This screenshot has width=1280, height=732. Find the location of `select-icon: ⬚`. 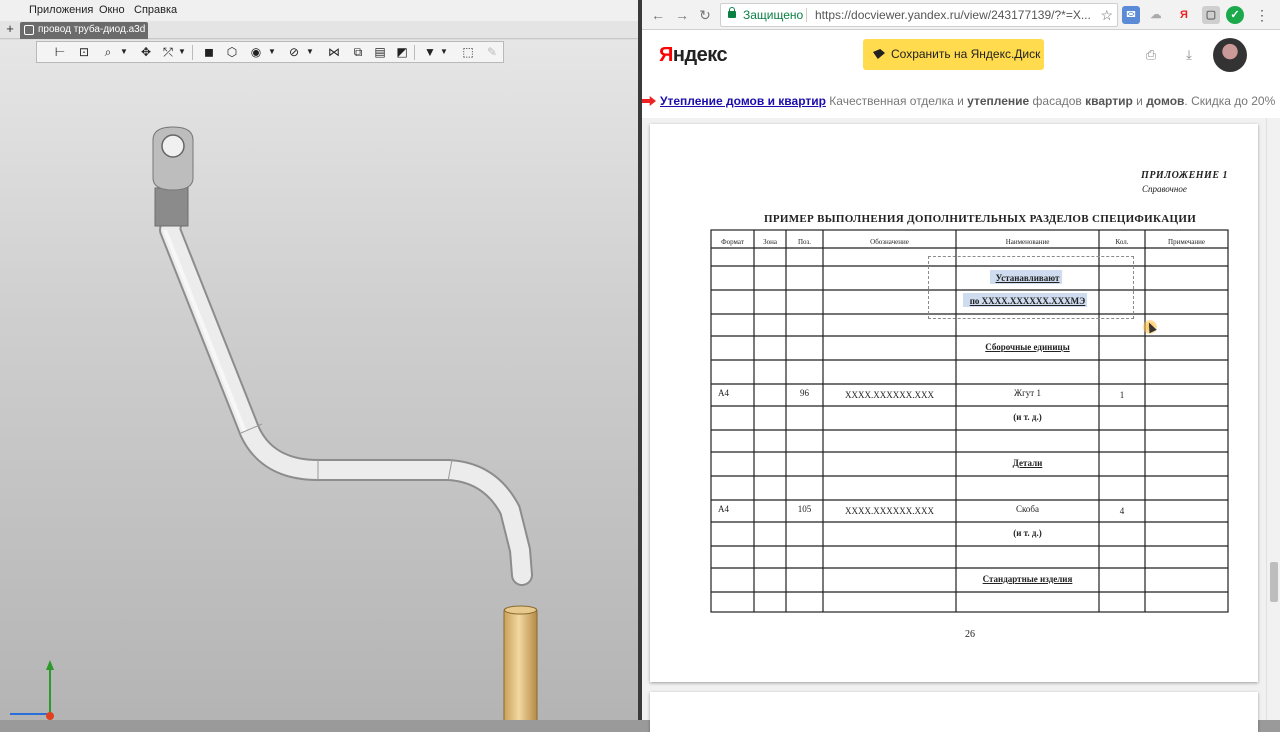

select-icon: ⬚ is located at coordinates (468, 52).